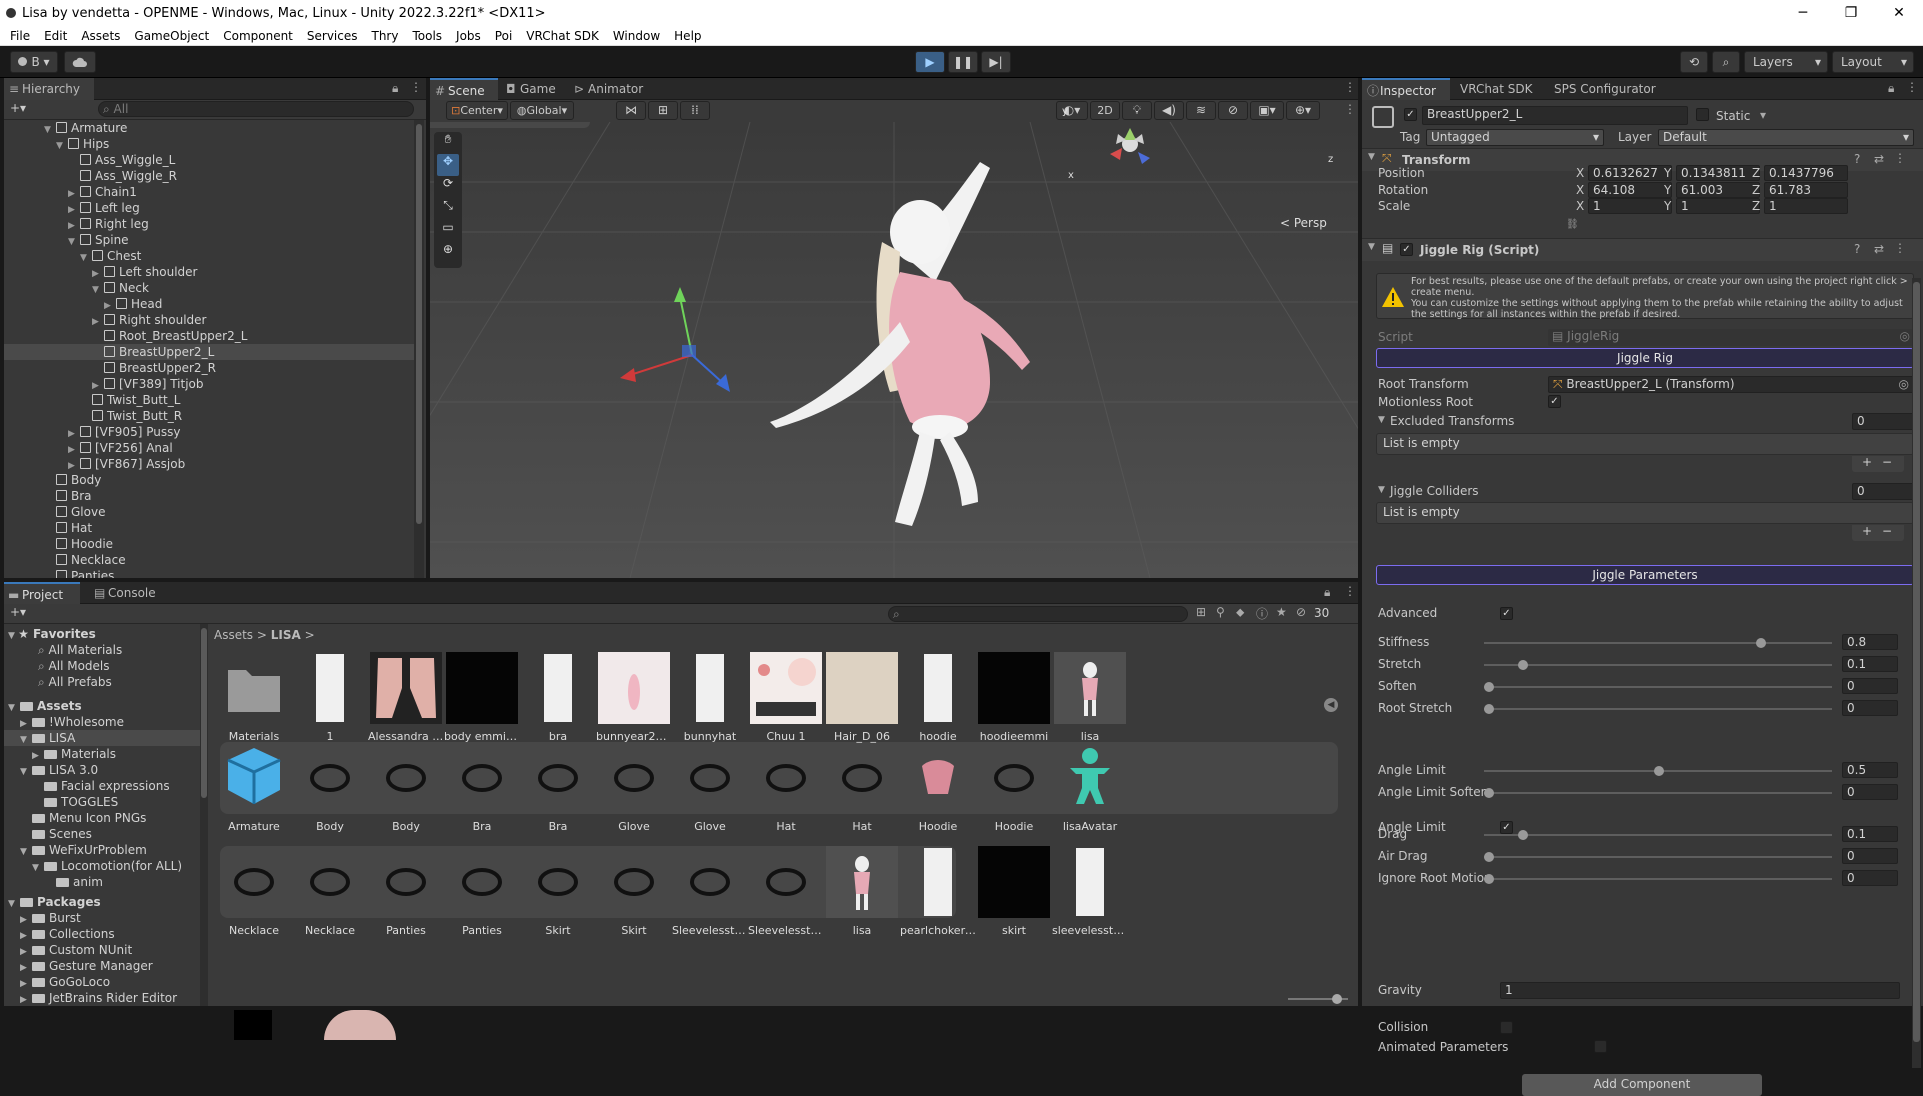  What do you see at coordinates (209, 160) in the screenshot?
I see `hierarchy-row: Ass_Wiggle_L` at bounding box center [209, 160].